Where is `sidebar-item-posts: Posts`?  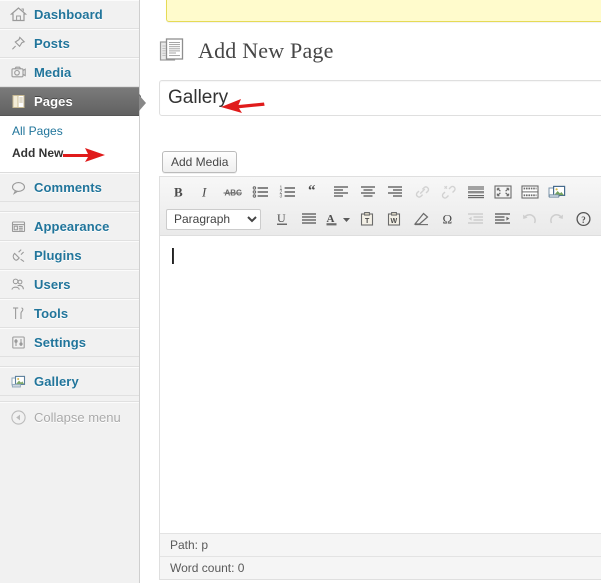 sidebar-item-posts: Posts is located at coordinates (69, 43).